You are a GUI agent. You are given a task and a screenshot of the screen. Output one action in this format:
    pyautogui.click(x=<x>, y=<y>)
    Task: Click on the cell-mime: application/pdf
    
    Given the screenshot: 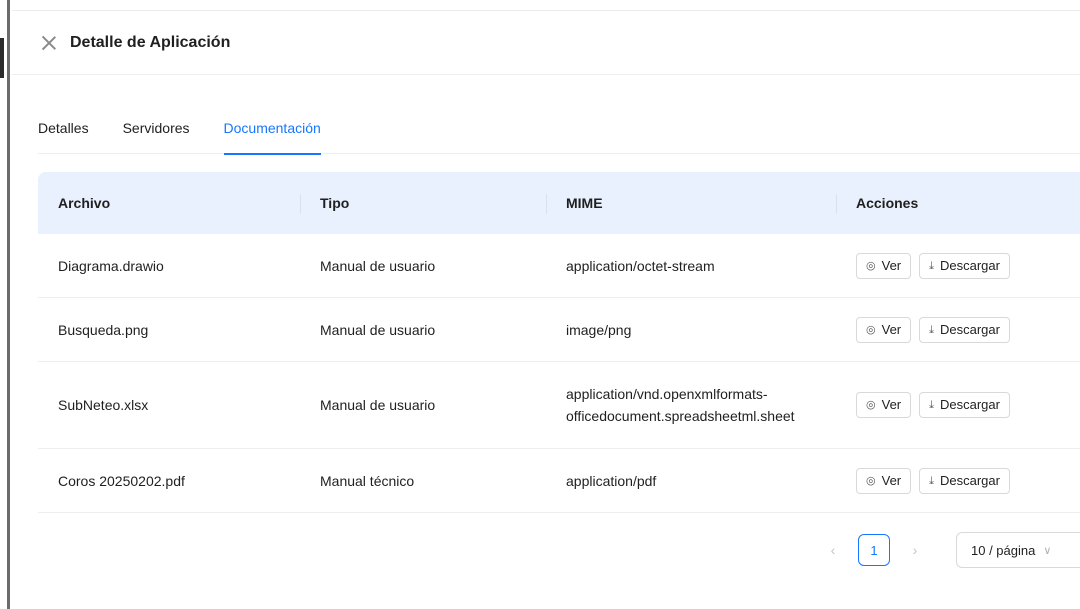 What is the action you would take?
    pyautogui.click(x=691, y=481)
    